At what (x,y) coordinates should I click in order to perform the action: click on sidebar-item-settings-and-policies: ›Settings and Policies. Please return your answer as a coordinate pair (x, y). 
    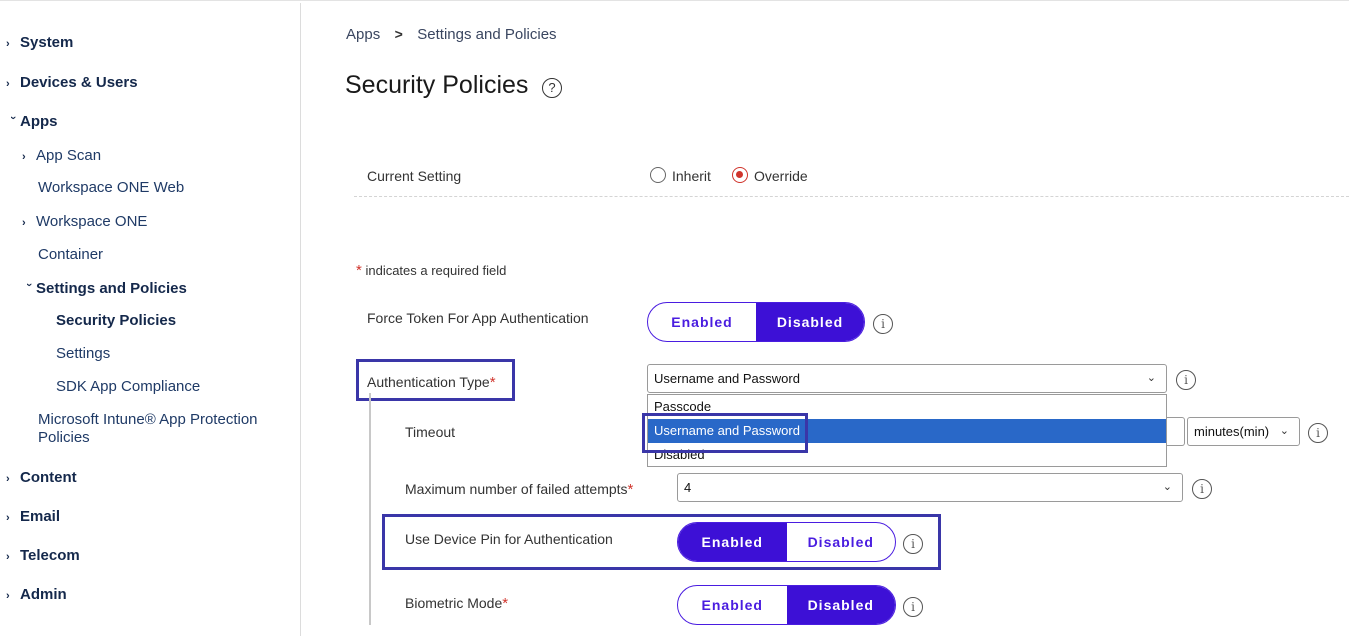
    Looking at the image, I should click on (104, 288).